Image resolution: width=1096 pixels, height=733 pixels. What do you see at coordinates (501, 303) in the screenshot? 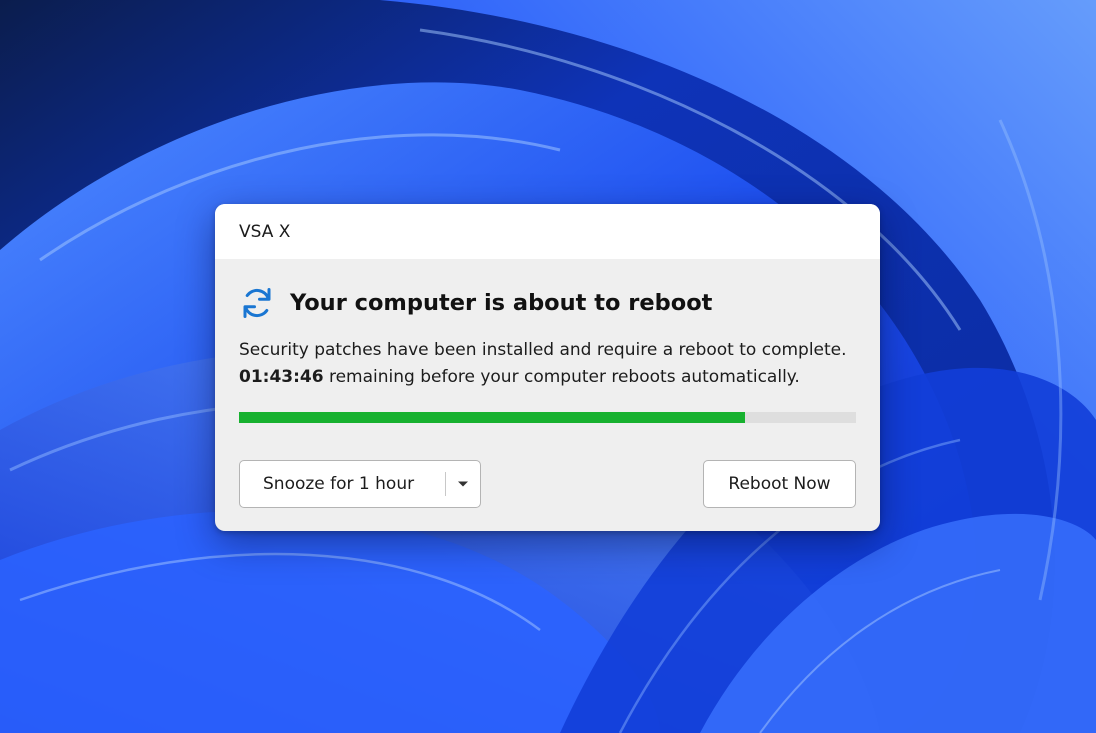
I see `dialog-heading: Your computer is about to reboot` at bounding box center [501, 303].